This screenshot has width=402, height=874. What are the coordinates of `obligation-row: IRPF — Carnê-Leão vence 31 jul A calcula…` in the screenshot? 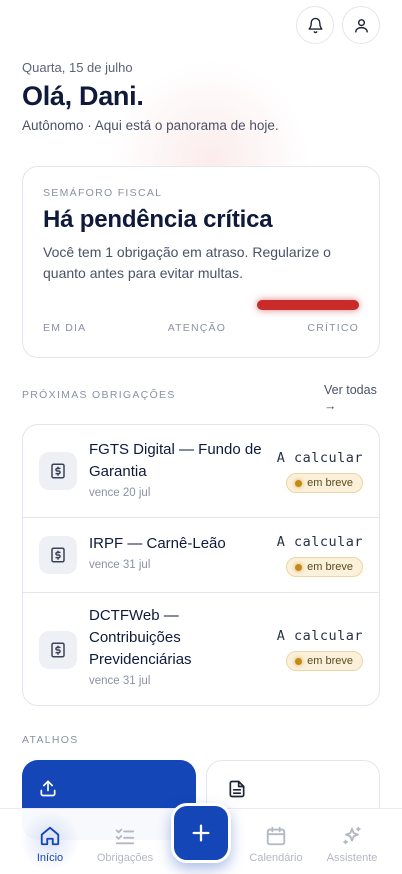 It's located at (201, 555).